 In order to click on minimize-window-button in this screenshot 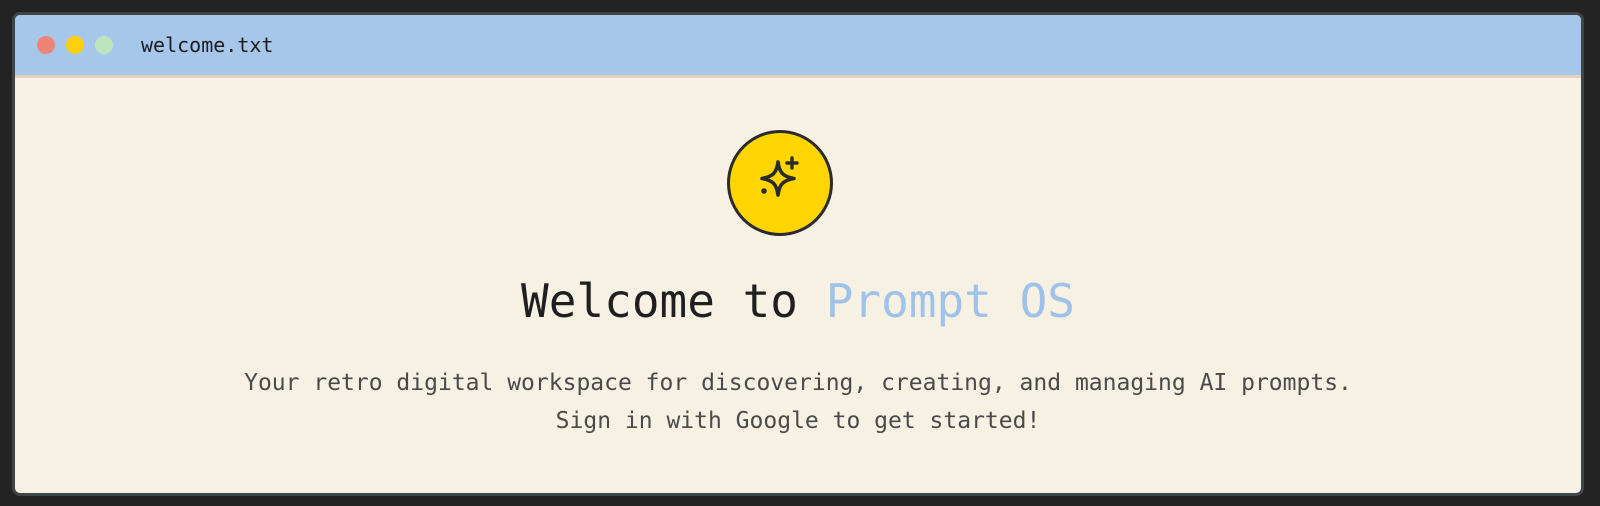, I will do `click(75, 45)`.